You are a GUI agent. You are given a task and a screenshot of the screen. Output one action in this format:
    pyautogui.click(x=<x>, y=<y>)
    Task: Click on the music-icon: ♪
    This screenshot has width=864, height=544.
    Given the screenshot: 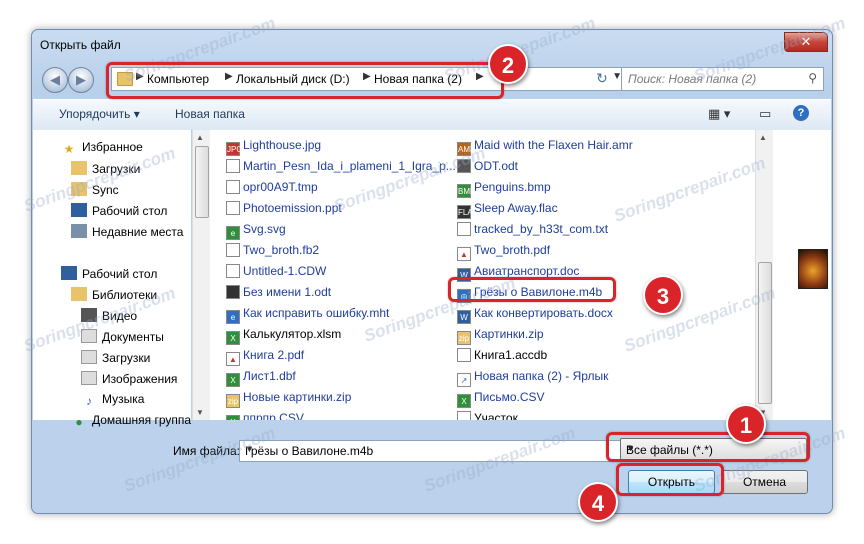 What is the action you would take?
    pyautogui.click(x=89, y=401)
    